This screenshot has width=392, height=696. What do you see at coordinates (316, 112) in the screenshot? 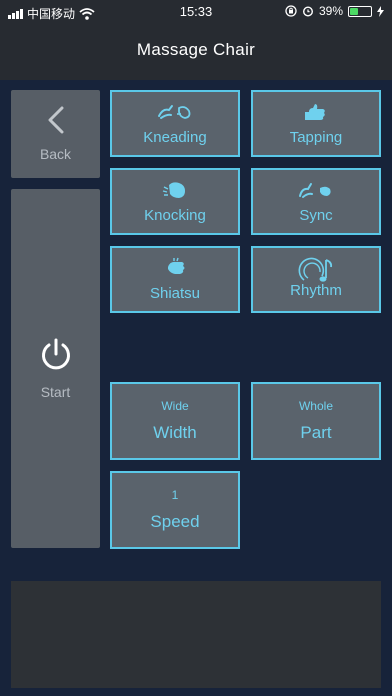
I see `tapping-hand-icon` at bounding box center [316, 112].